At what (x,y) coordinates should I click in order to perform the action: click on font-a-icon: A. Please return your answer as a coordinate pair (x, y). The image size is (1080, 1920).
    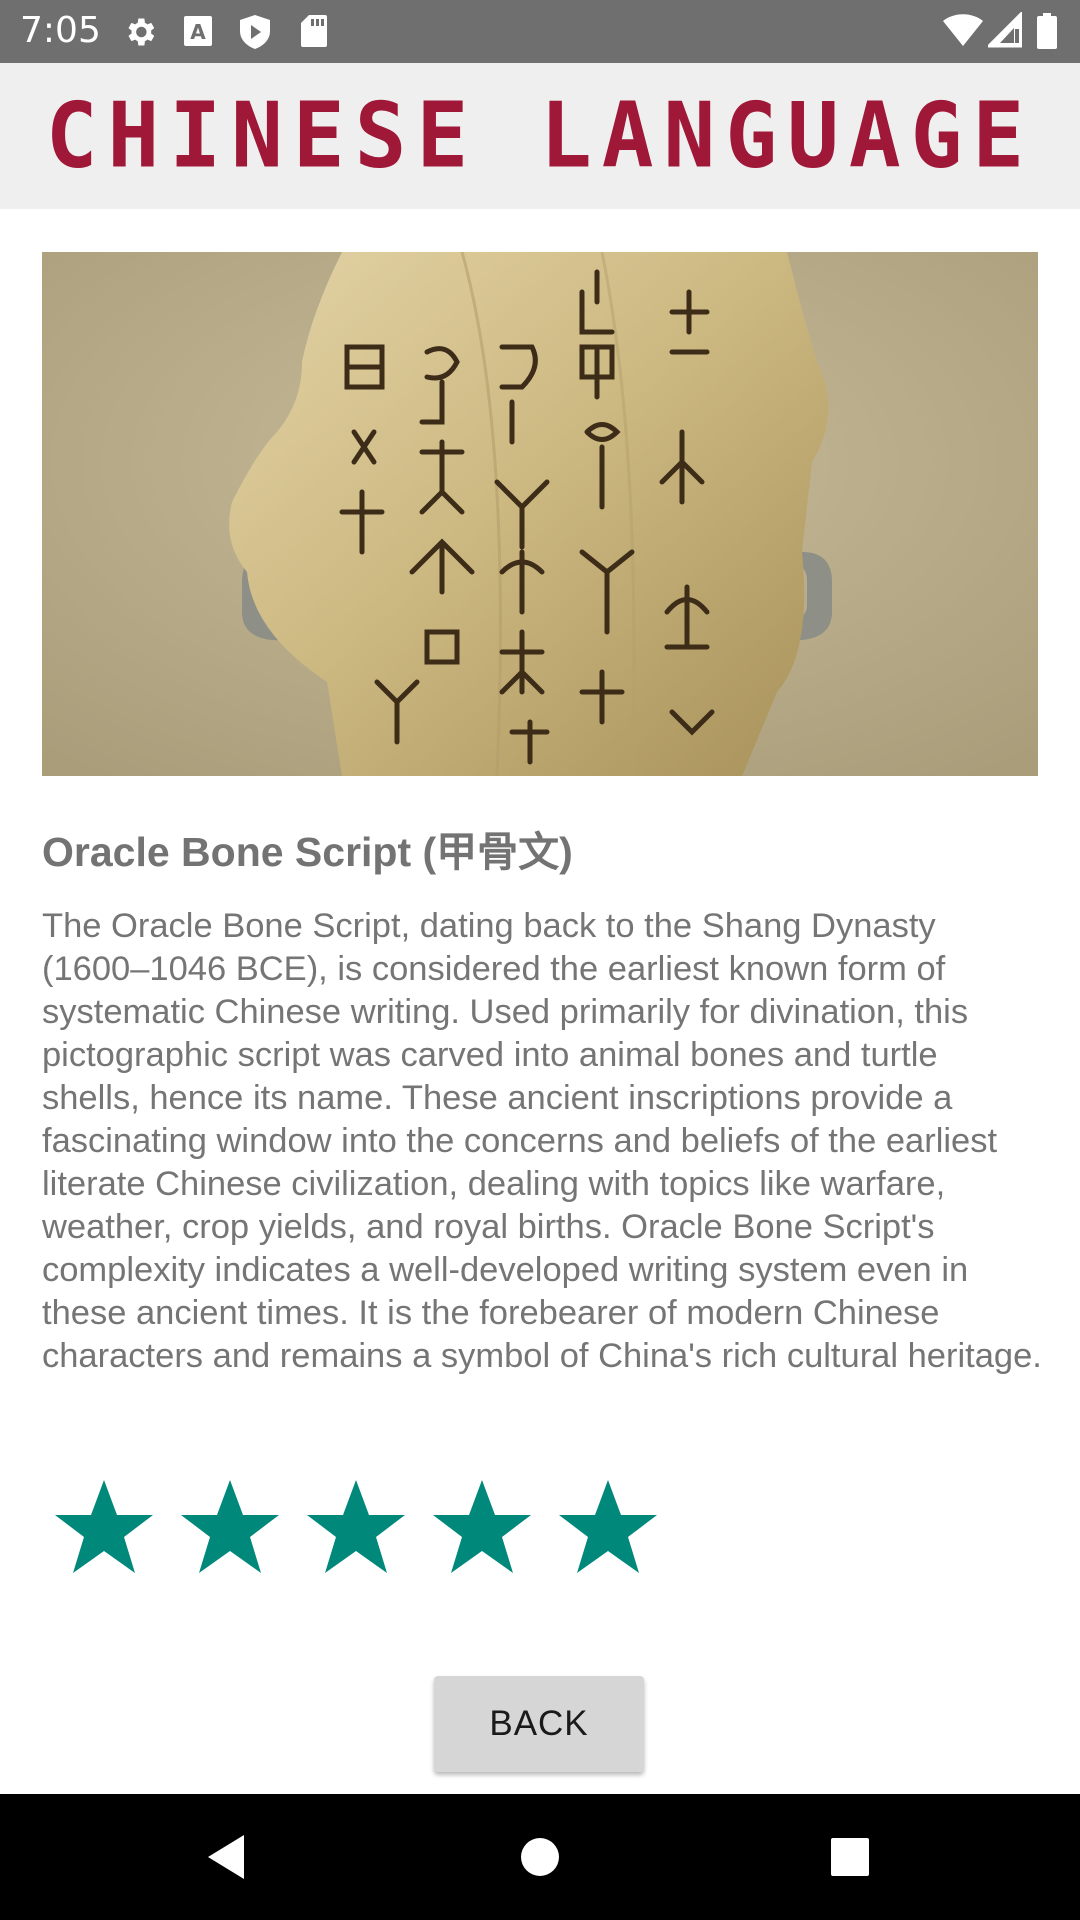
    Looking at the image, I should click on (198, 33).